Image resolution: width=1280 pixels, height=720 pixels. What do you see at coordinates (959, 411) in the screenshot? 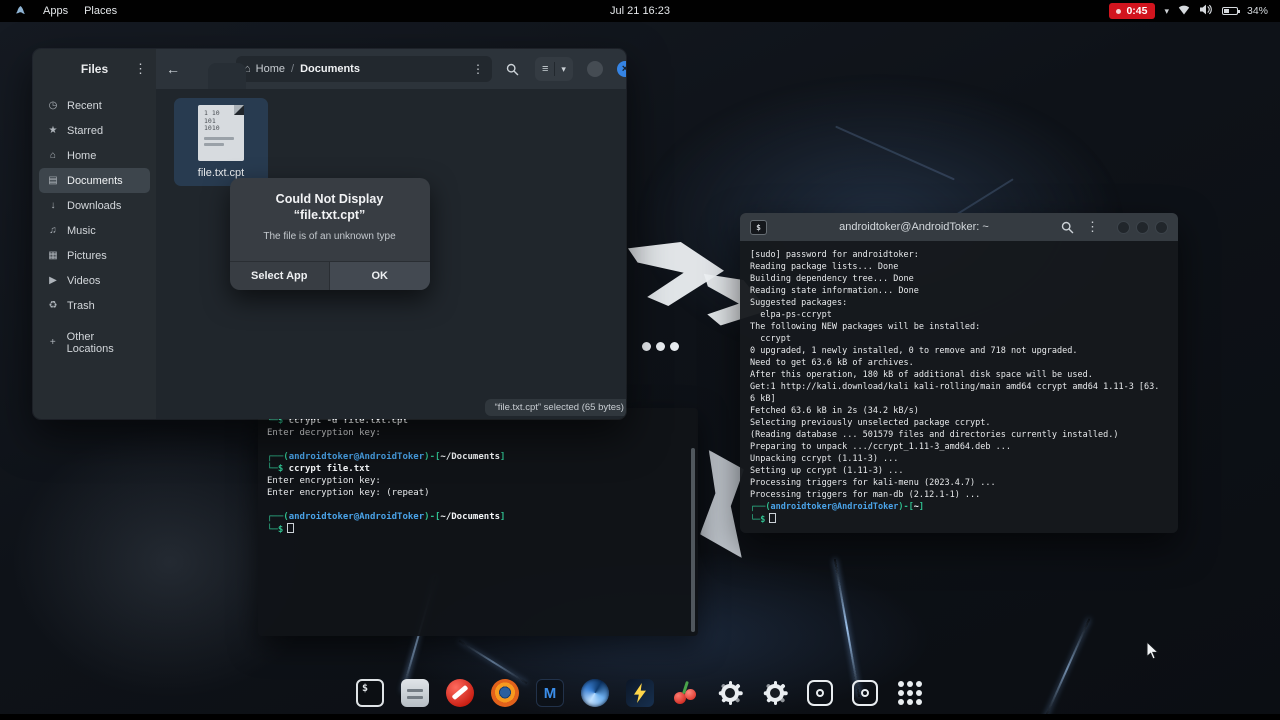
I see `terminal-line: Fetched 63.6 kB in 2s (34.2 kB/s)` at bounding box center [959, 411].